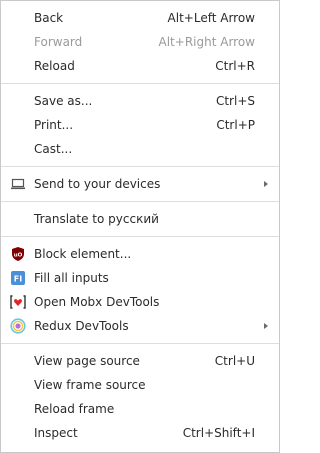 The width and height of the screenshot is (320, 453). I want to click on menu-item-label: Open Mobx DevTools, so click(97, 302).